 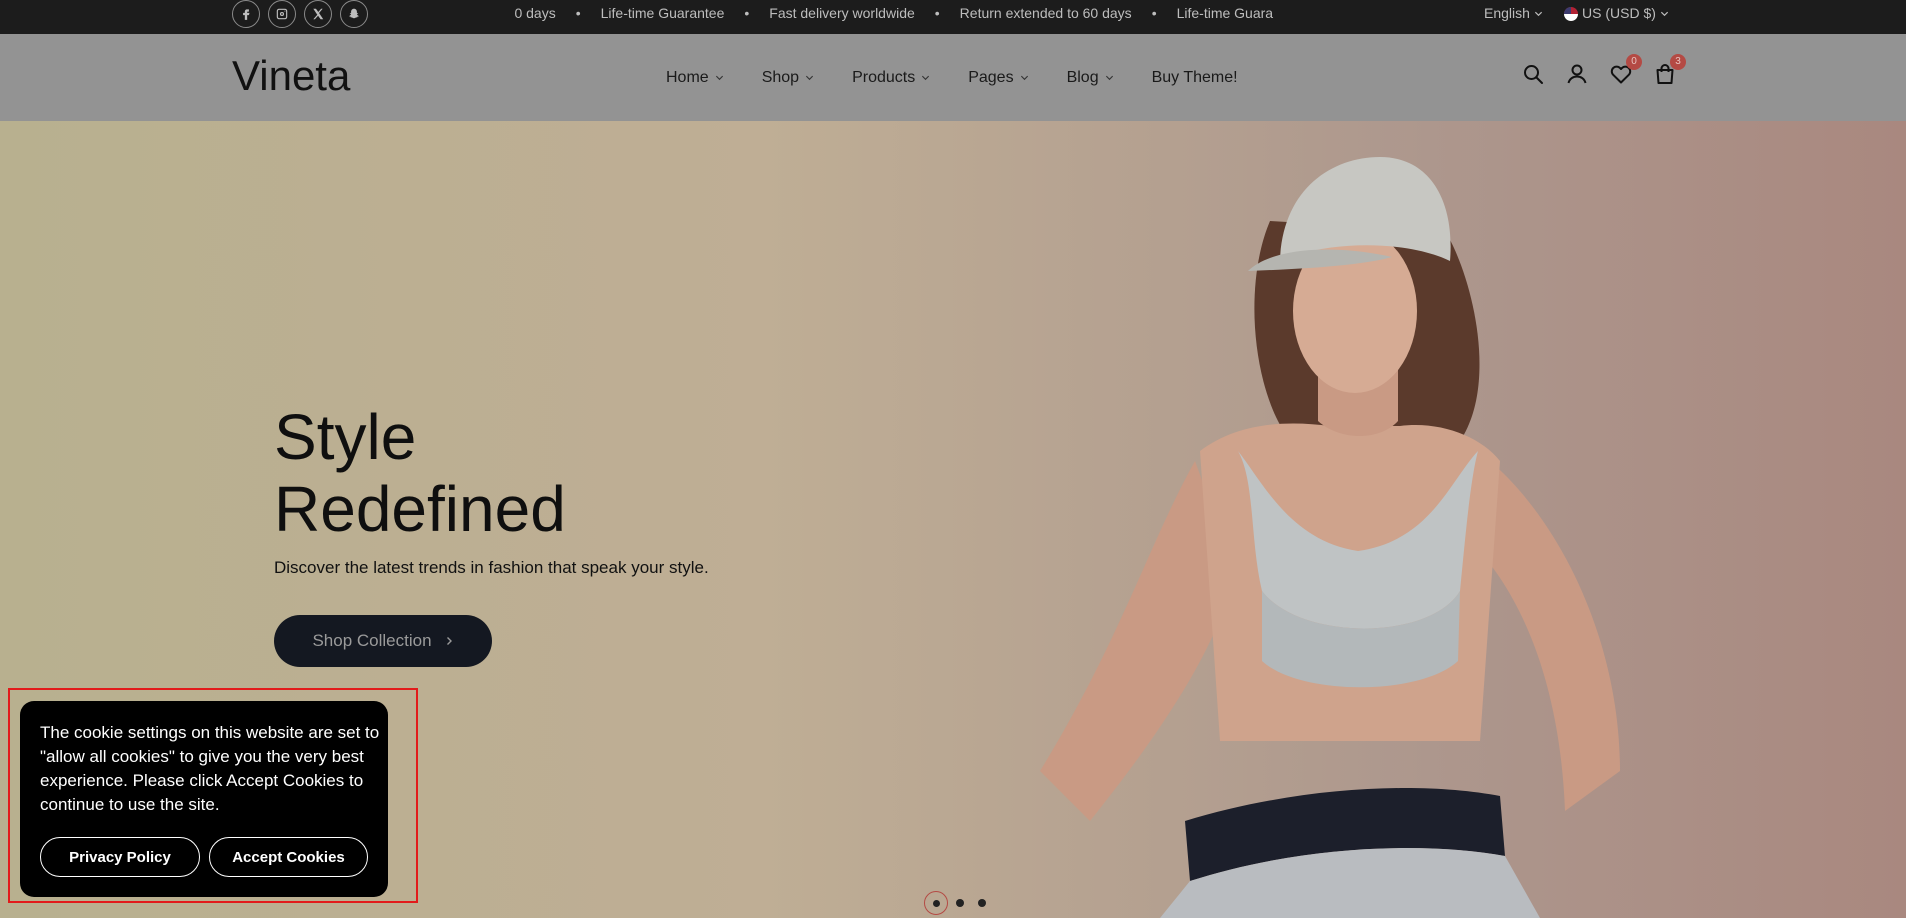 What do you see at coordinates (1678, 62) in the screenshot?
I see `cart-count-badge: 3` at bounding box center [1678, 62].